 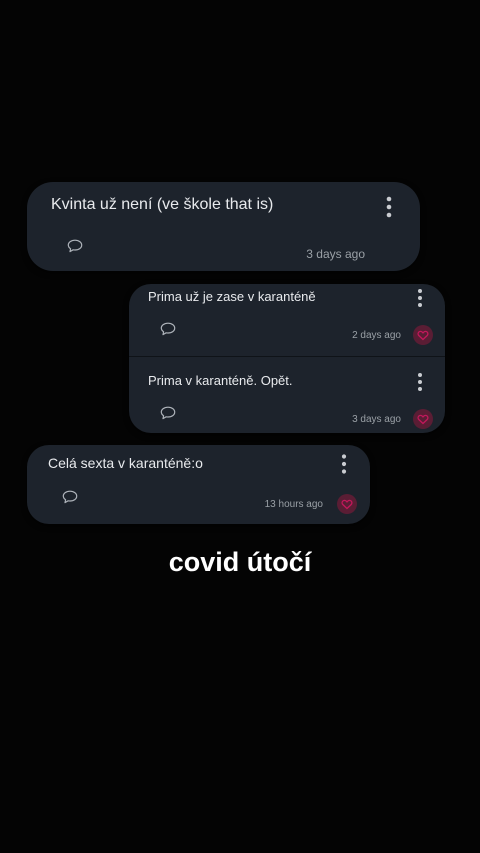 What do you see at coordinates (125, 463) in the screenshot?
I see `message-text: Celá sexta v karanténě:o` at bounding box center [125, 463].